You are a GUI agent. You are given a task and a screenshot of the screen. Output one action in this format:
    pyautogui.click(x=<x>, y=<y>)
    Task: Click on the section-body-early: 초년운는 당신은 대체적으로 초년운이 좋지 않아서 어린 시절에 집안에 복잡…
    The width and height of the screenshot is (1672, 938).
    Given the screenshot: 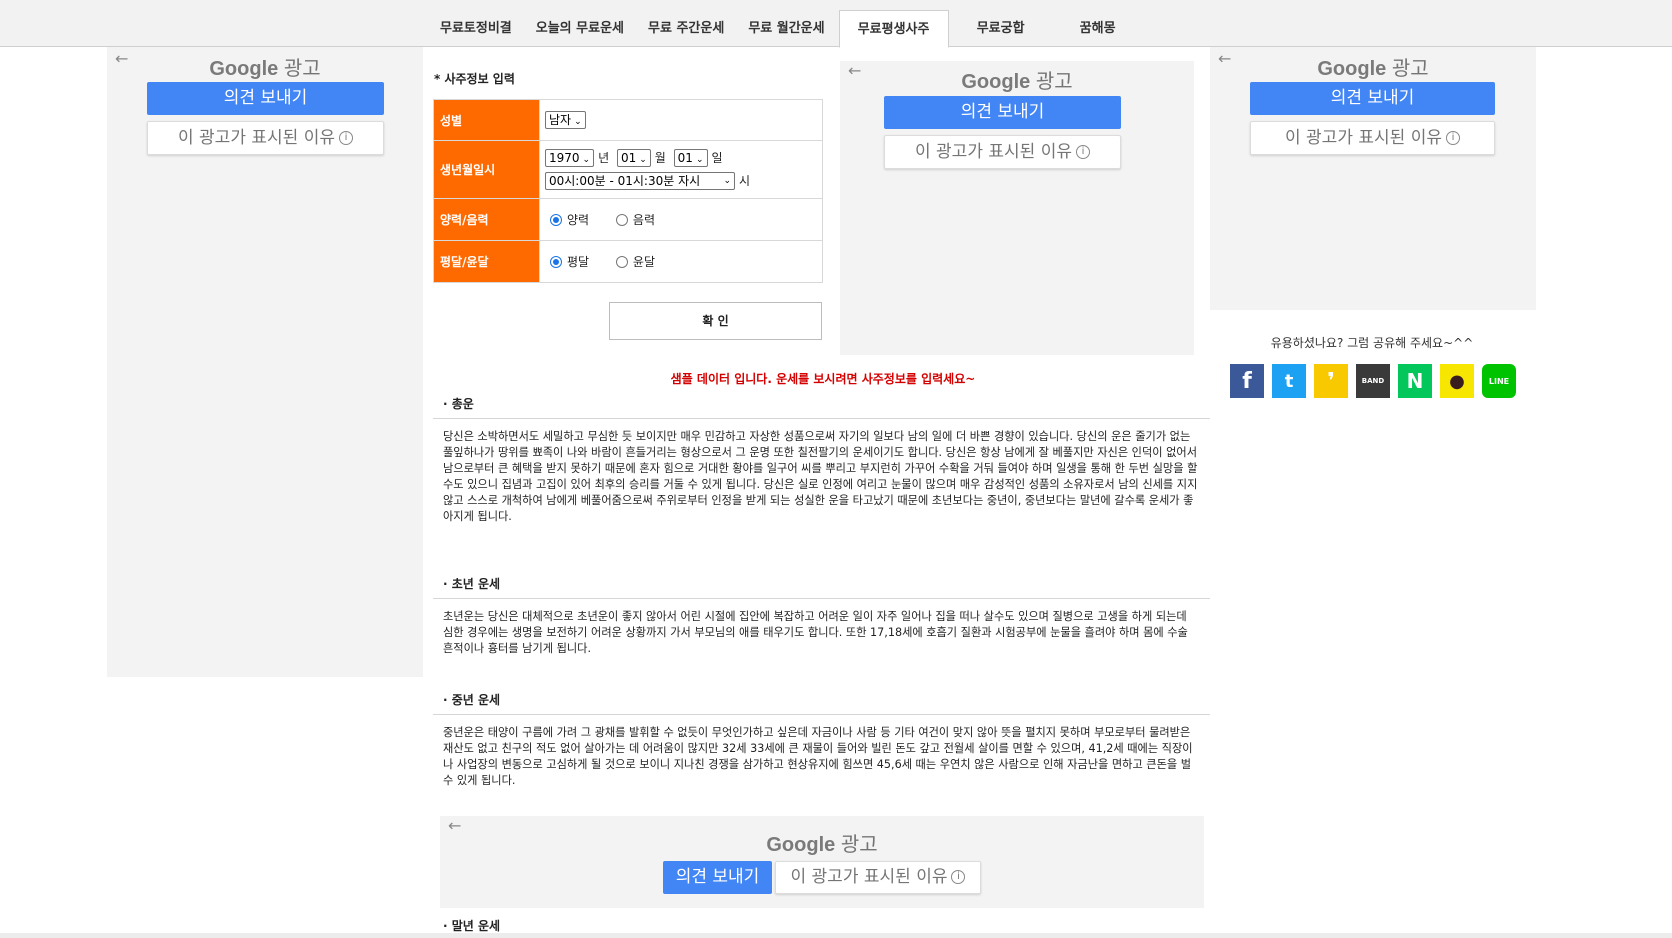 What is the action you would take?
    pyautogui.click(x=815, y=632)
    